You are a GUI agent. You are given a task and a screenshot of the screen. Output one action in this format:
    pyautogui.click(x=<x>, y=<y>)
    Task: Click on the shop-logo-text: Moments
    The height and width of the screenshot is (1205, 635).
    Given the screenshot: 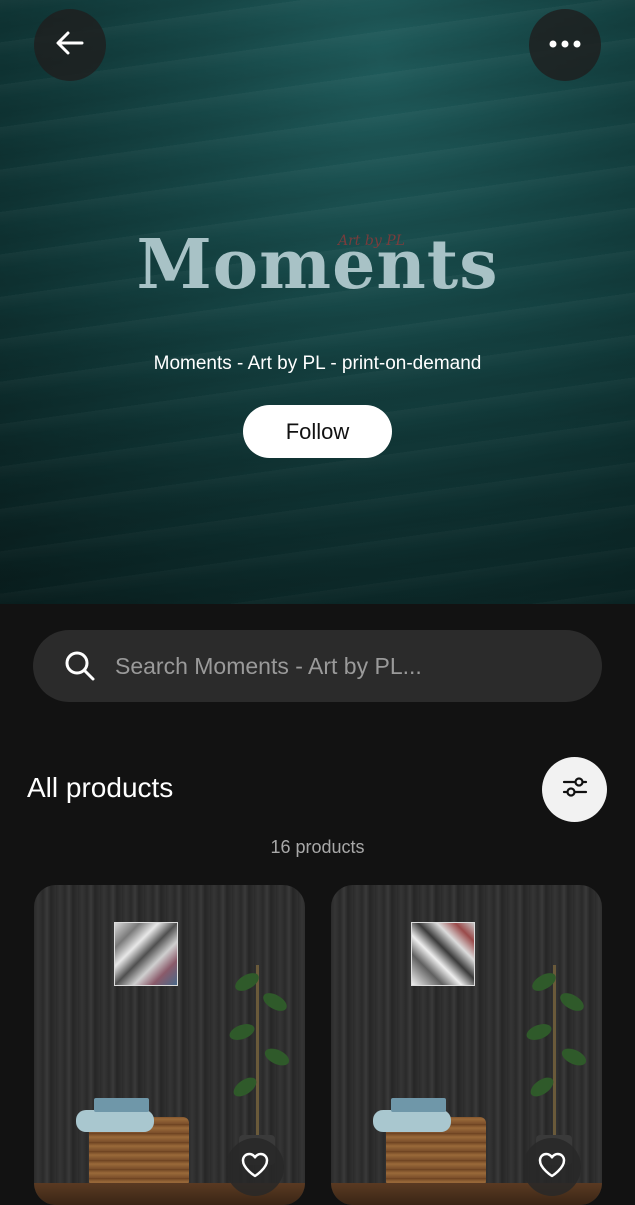 What is the action you would take?
    pyautogui.click(x=317, y=265)
    